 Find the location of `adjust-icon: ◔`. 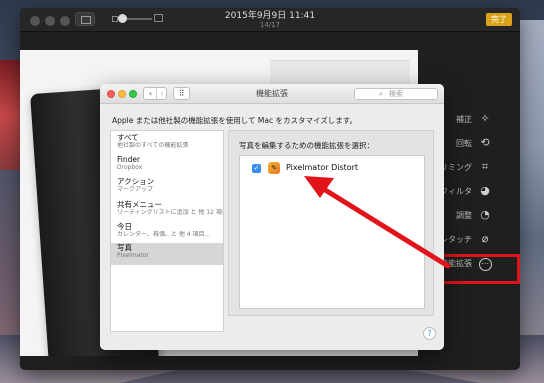

adjust-icon: ◔ is located at coordinates (485, 214).